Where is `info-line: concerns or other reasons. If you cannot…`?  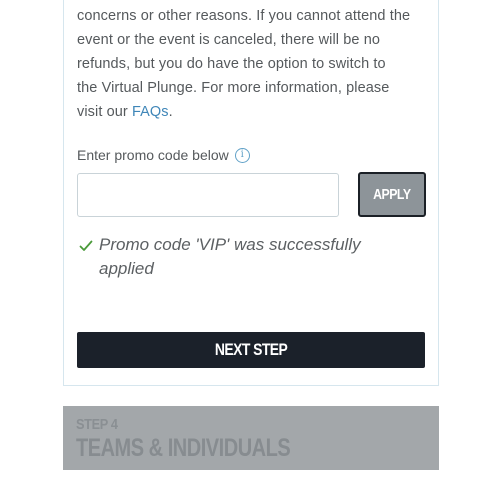 info-line: concerns or other reasons. If you cannot… is located at coordinates (244, 16).